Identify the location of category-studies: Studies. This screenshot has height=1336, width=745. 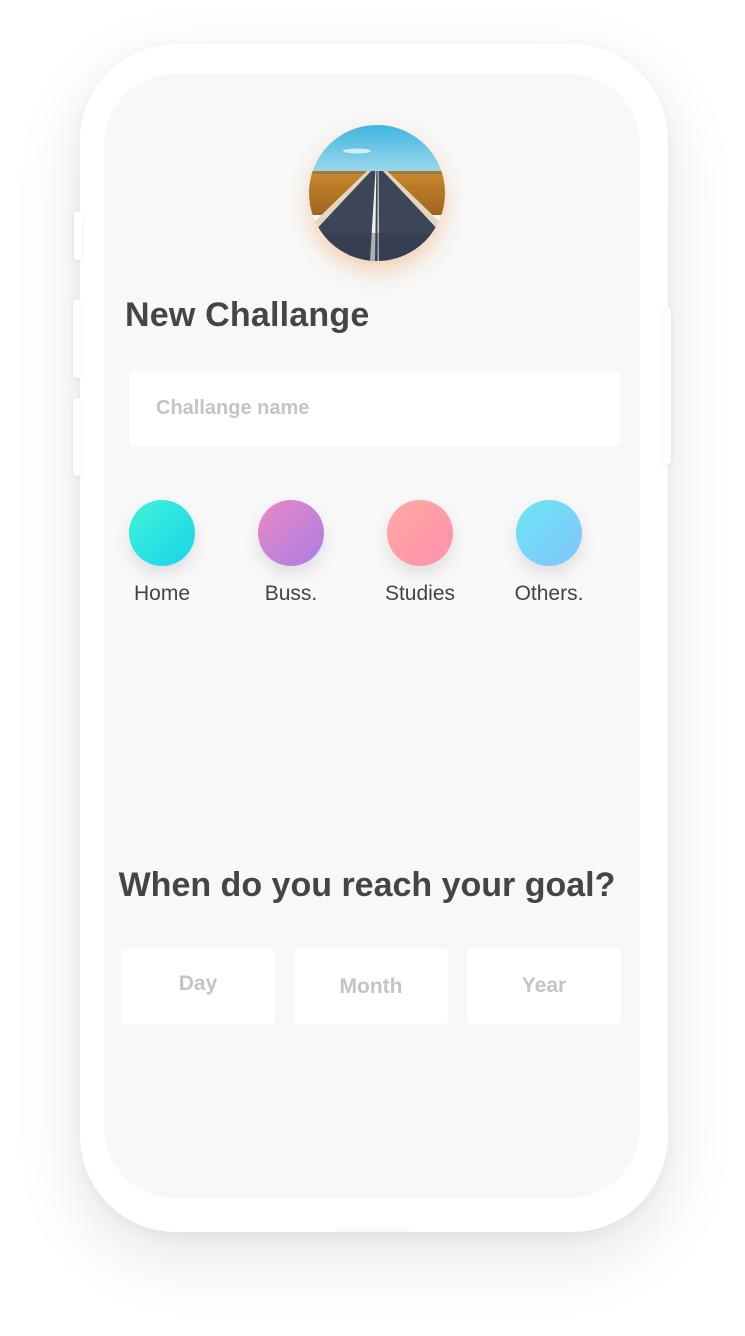
(420, 556).